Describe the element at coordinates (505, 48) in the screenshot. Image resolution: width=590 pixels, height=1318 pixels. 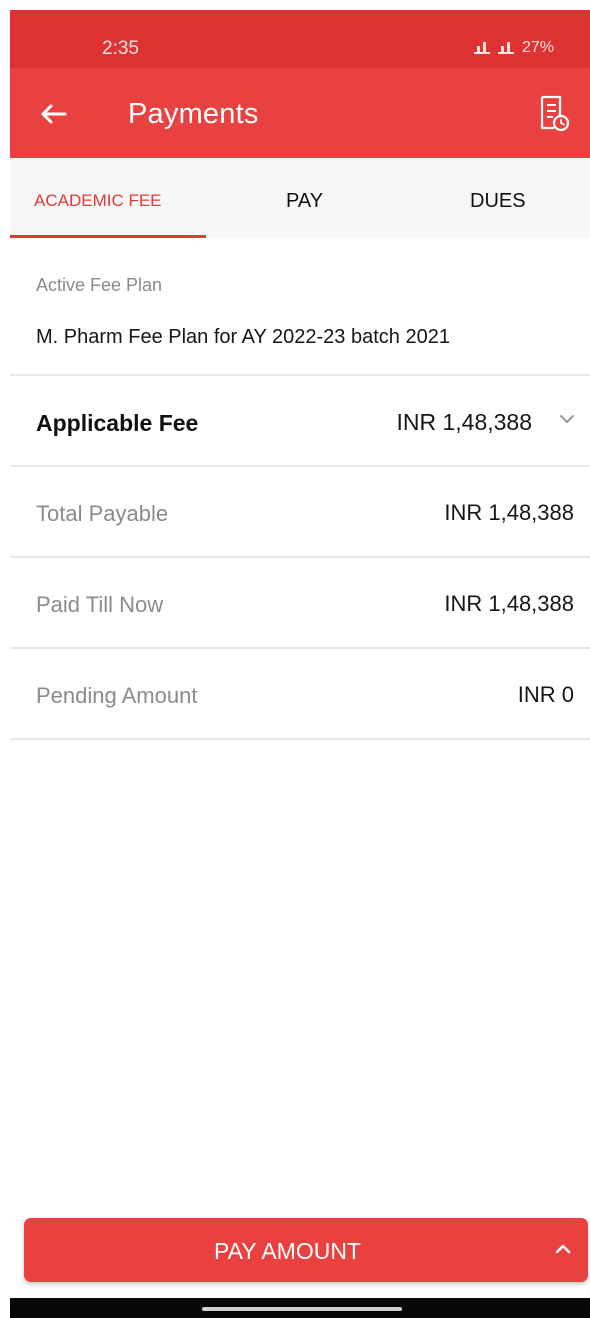
I see `cell-signal-icon` at that location.